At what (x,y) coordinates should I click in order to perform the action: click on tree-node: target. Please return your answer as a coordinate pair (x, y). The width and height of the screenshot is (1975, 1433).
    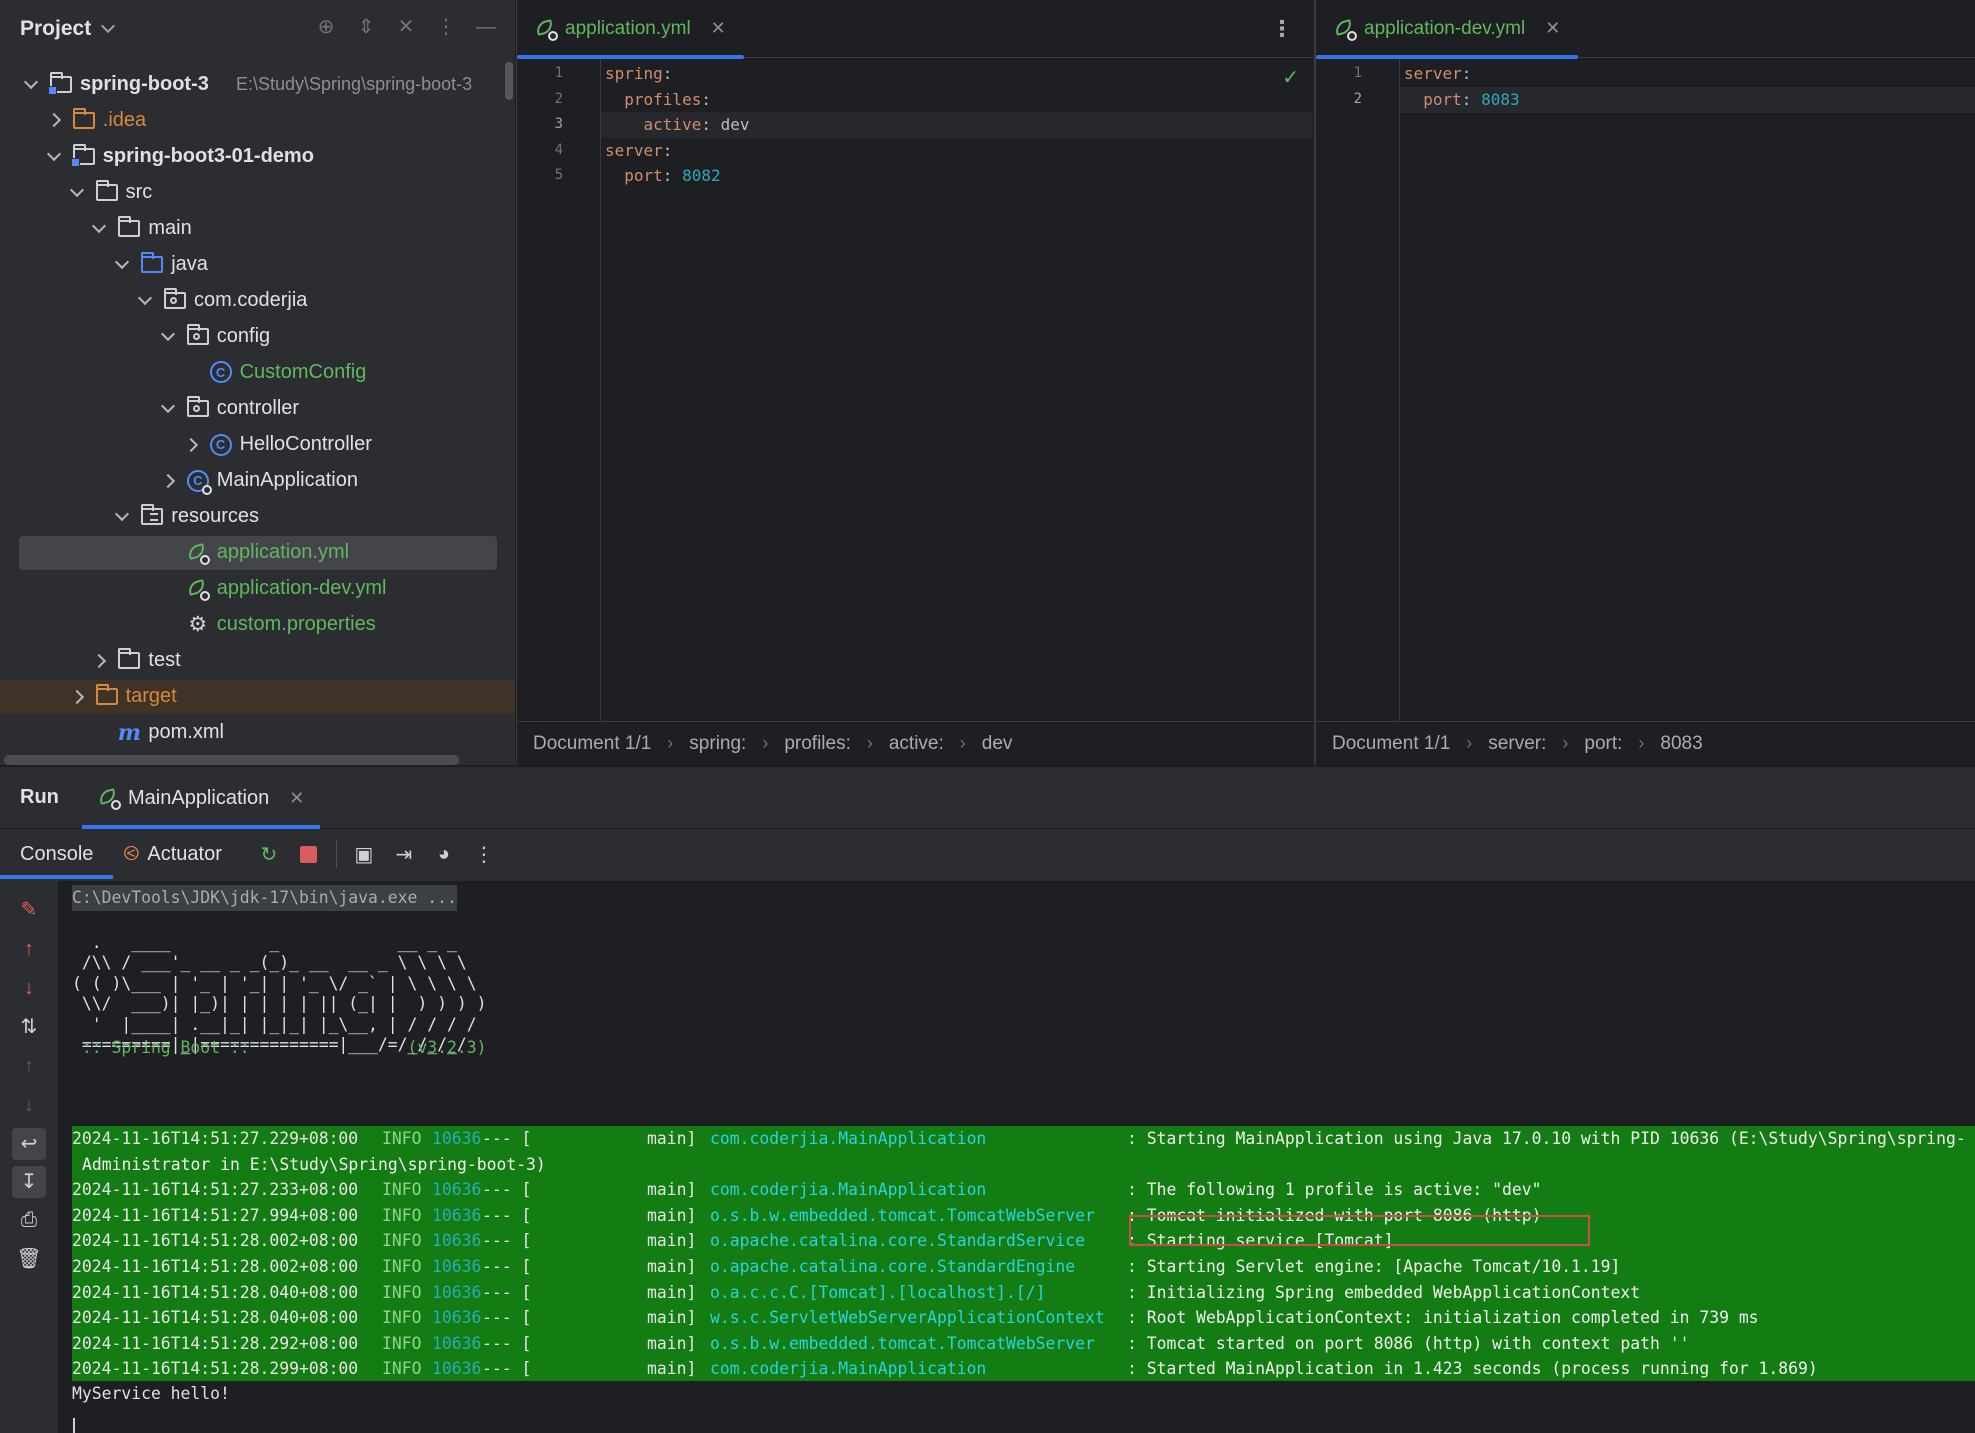
    Looking at the image, I should click on (257, 696).